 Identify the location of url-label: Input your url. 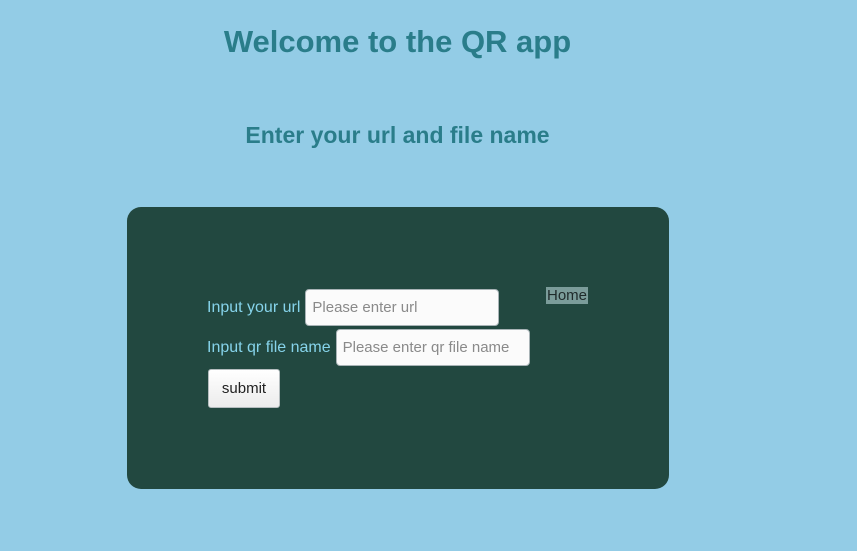
(254, 307).